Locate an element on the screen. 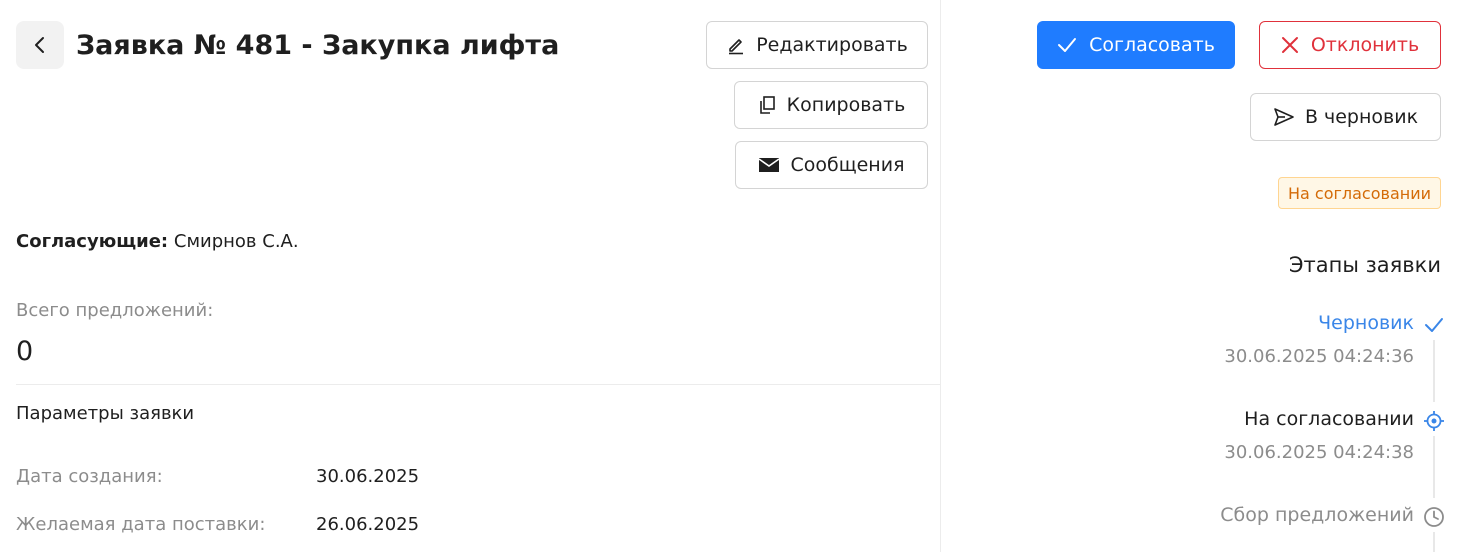 The image size is (1457, 552). copy-button: Копировать is located at coordinates (831, 105).